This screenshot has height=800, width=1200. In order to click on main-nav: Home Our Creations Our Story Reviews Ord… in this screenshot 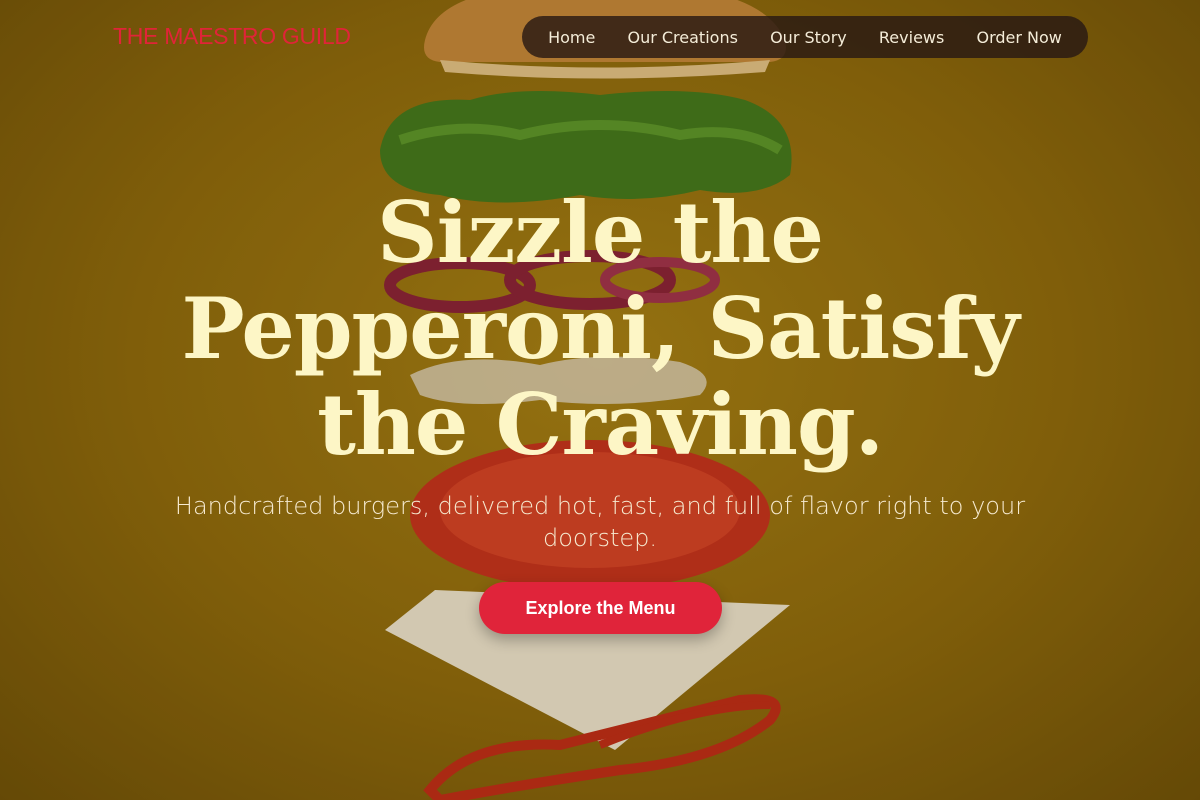, I will do `click(805, 37)`.